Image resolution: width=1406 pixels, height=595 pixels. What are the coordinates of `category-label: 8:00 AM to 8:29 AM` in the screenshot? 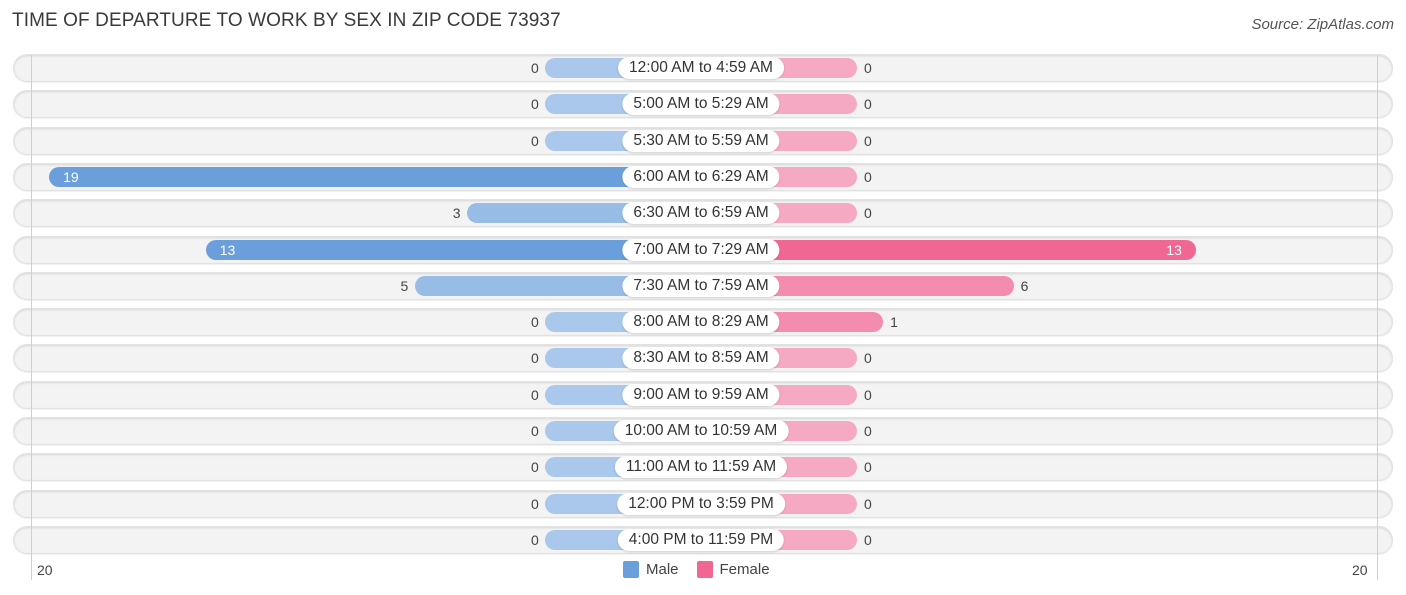 It's located at (701, 322).